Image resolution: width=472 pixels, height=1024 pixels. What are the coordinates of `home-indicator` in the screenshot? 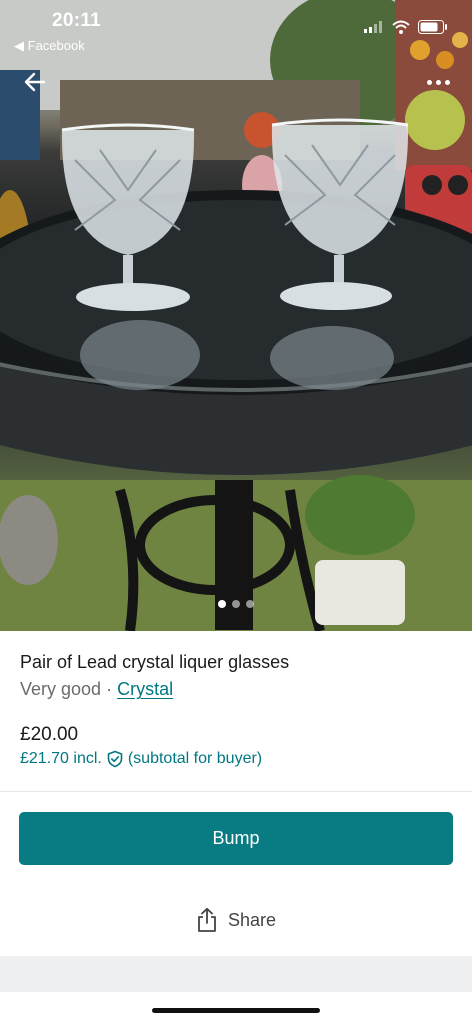 It's located at (236, 1010).